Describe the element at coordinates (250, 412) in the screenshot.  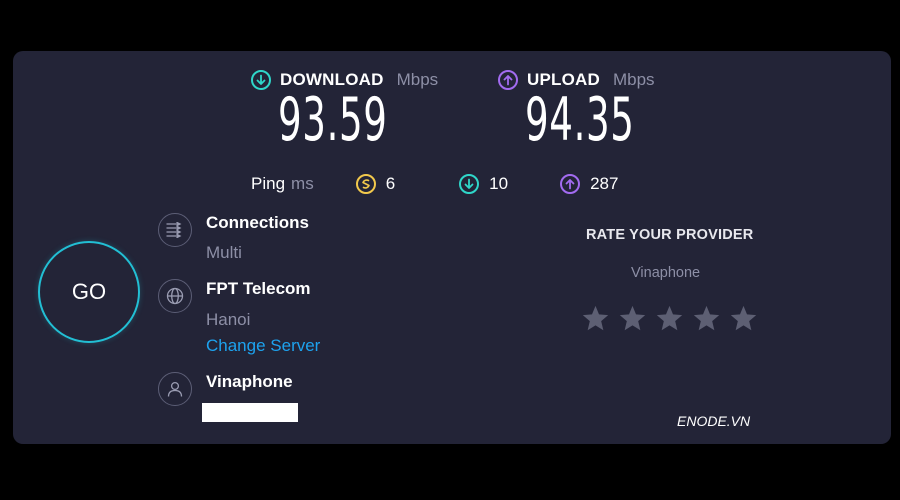
I see `redacted-ip` at that location.